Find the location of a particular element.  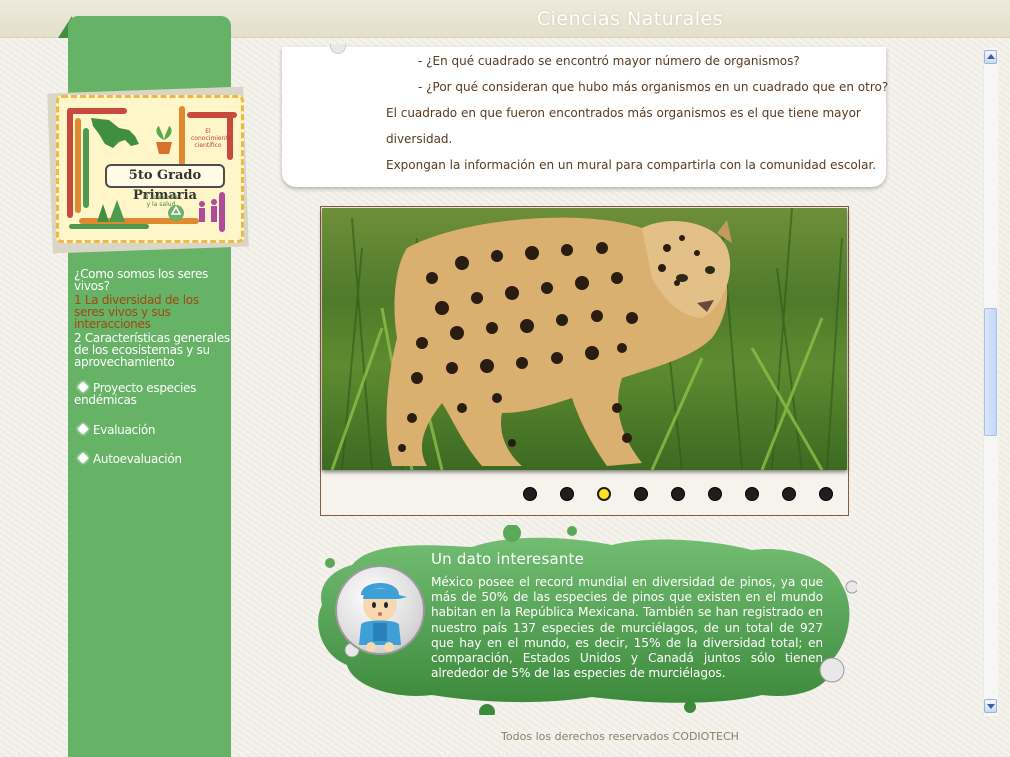

nav-item-label: Autoevaluación is located at coordinates (137, 459).